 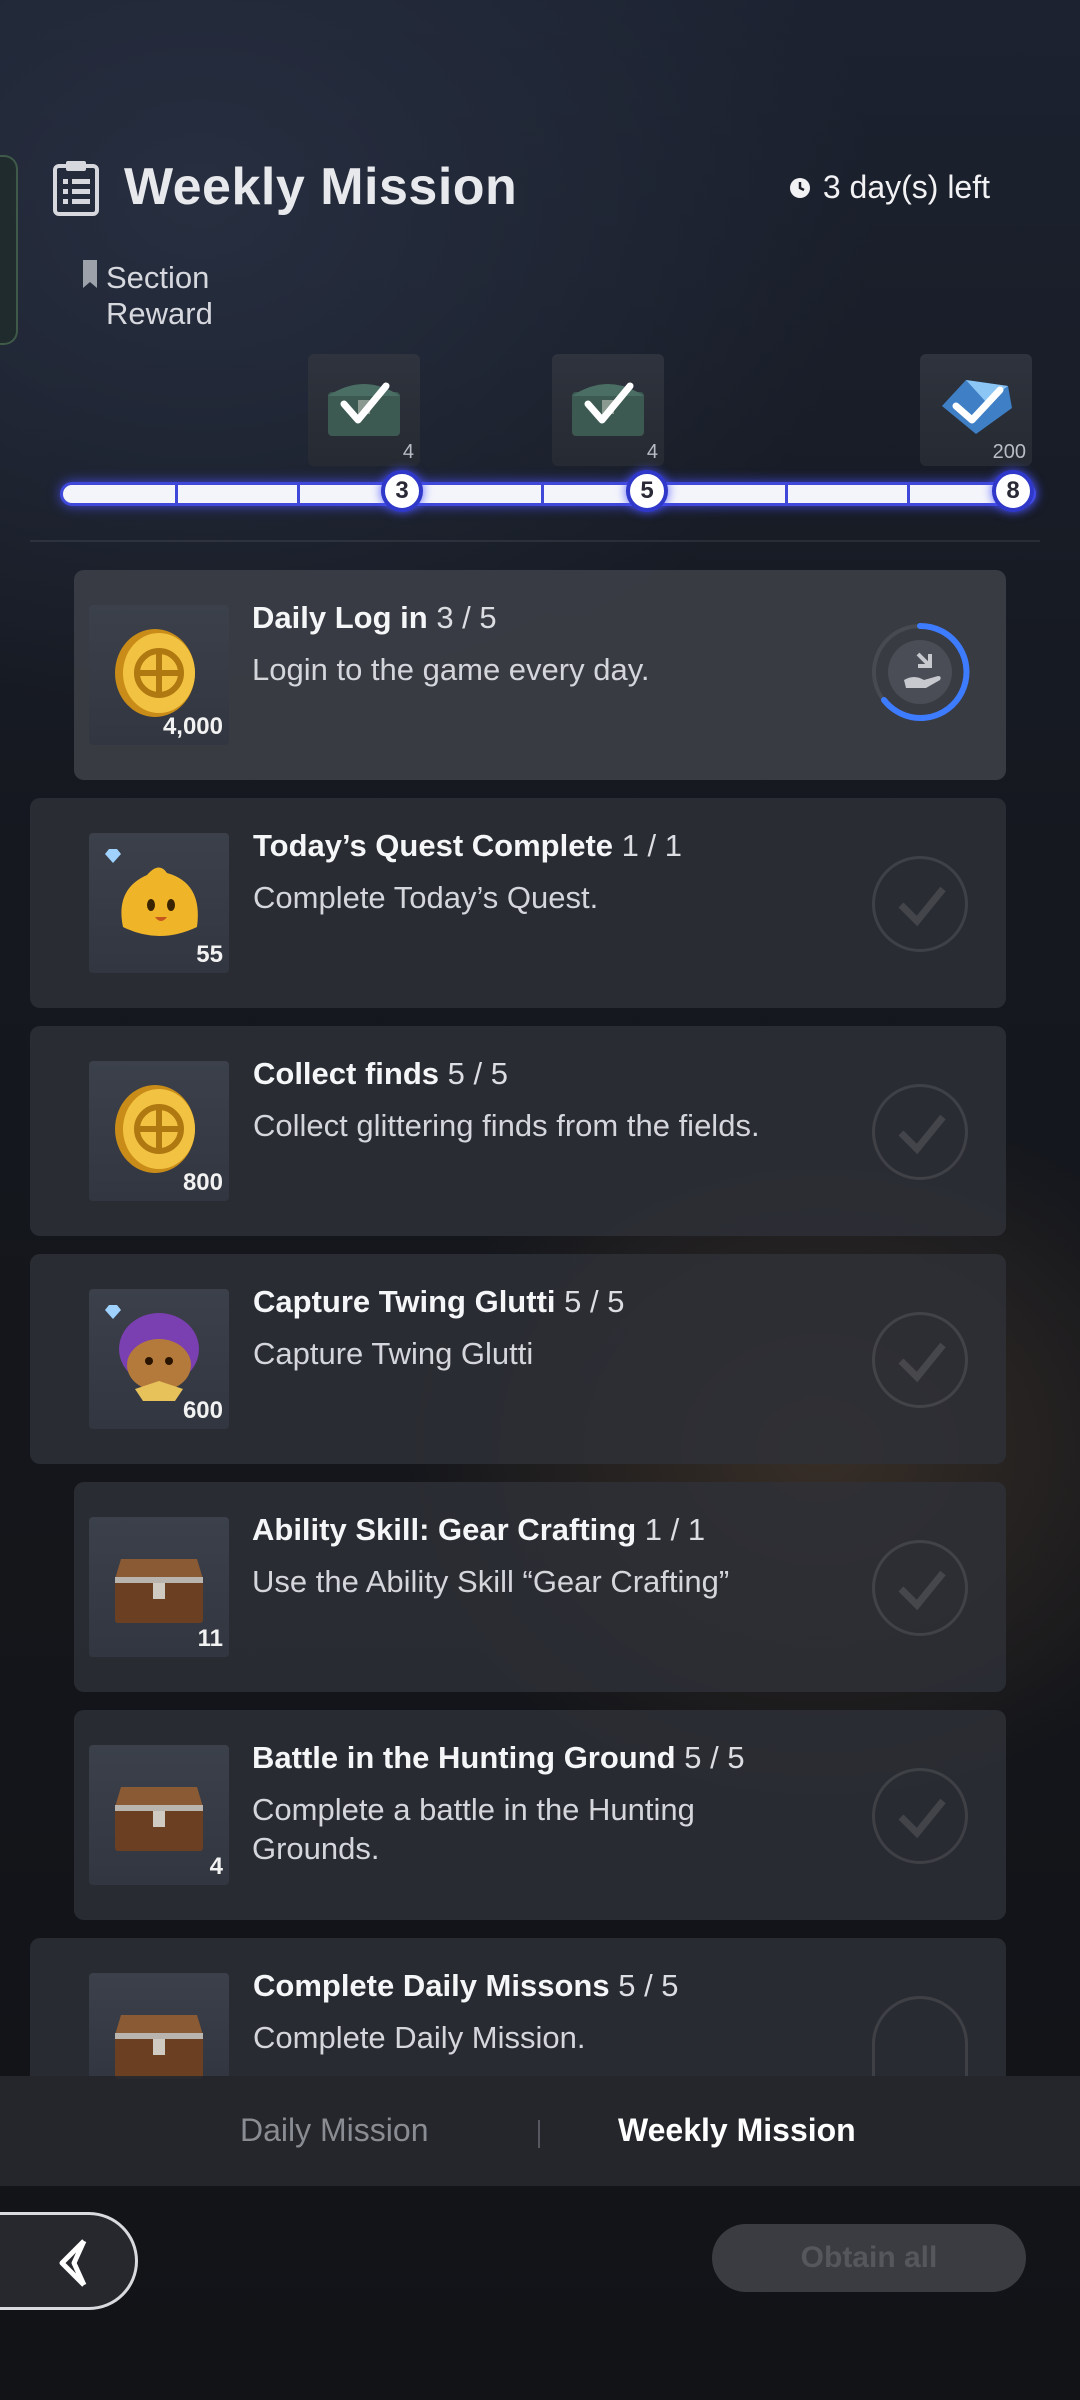 I want to click on progress-node-8: 8, so click(x=1013, y=491).